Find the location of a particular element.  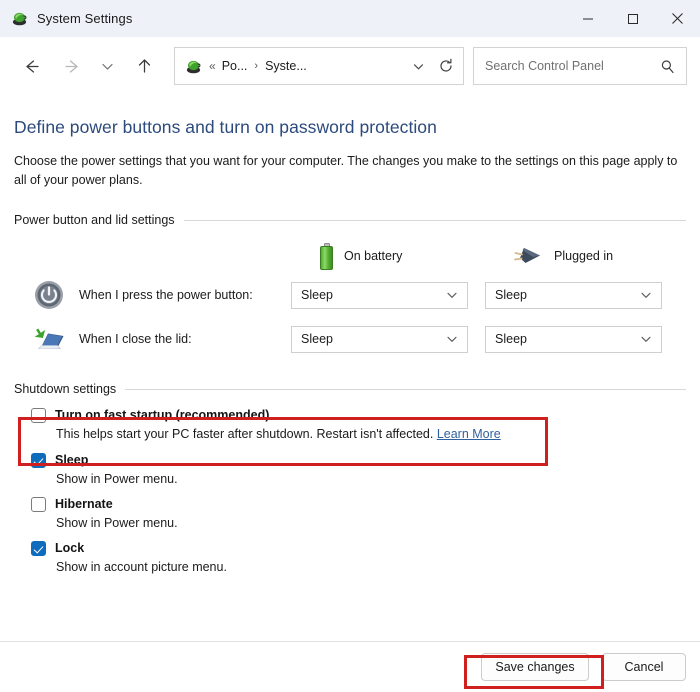

checkbox-lock is located at coordinates (38, 548).